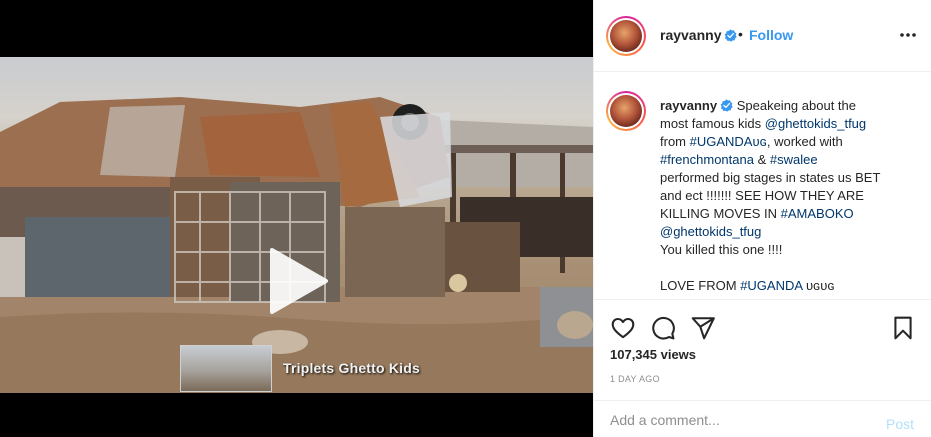 This screenshot has width=931, height=437. Describe the element at coordinates (675, 141) in the screenshot. I see `caption-text-segment: from` at that location.